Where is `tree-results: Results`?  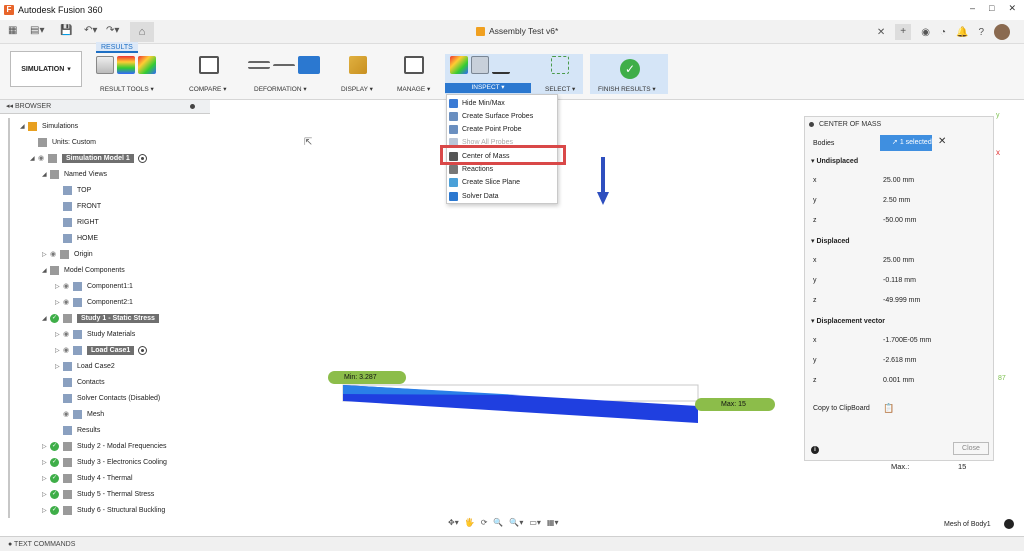 tree-results: Results is located at coordinates (77, 430).